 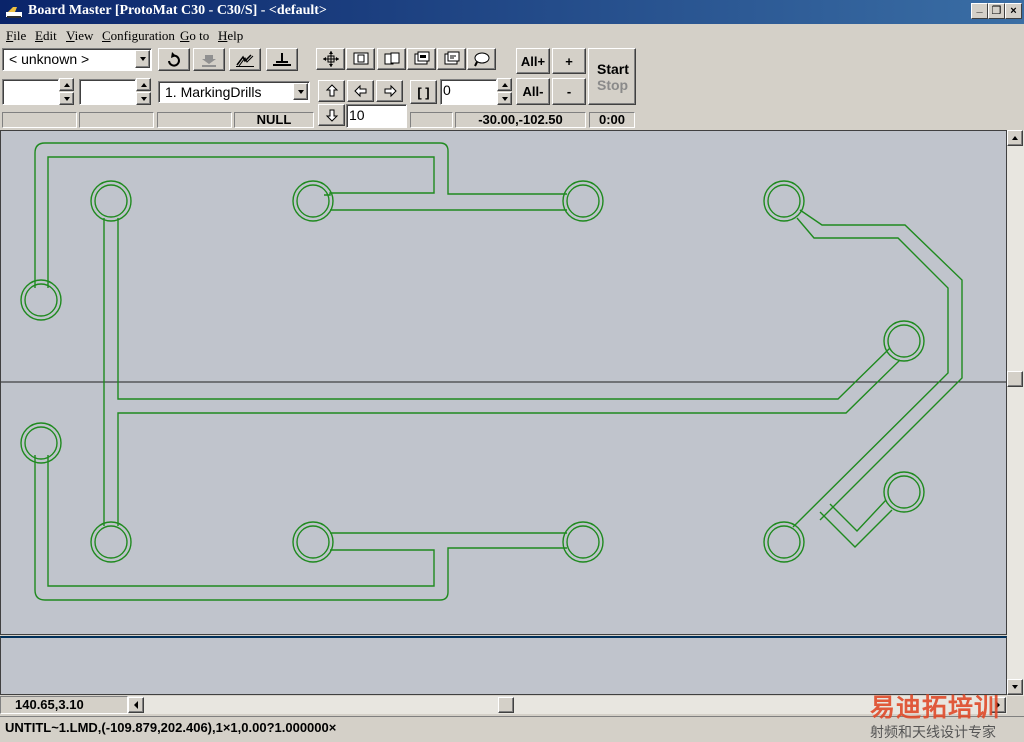 I want to click on counter-input: 0, so click(x=468, y=92).